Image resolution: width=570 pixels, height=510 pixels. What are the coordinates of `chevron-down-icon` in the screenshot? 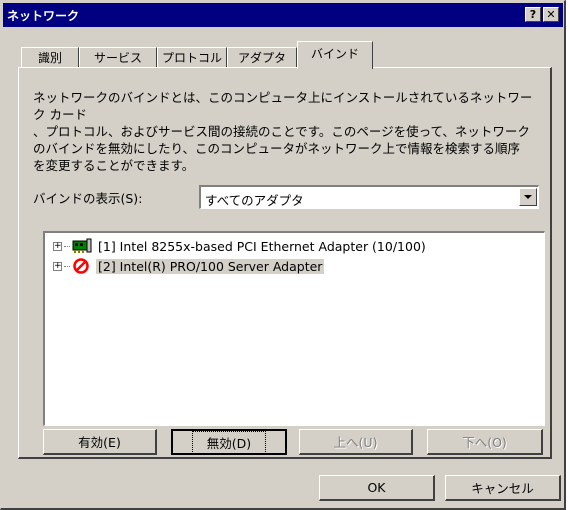 It's located at (528, 197).